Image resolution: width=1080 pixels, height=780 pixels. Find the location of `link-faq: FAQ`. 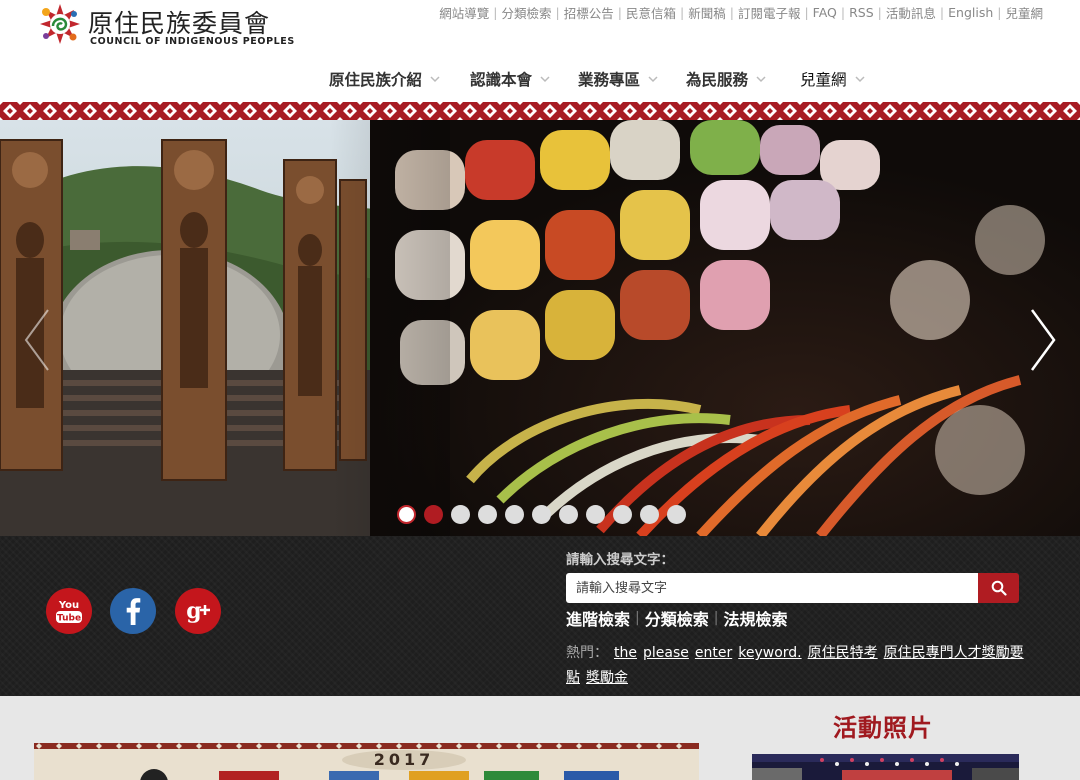

link-faq: FAQ is located at coordinates (825, 12).